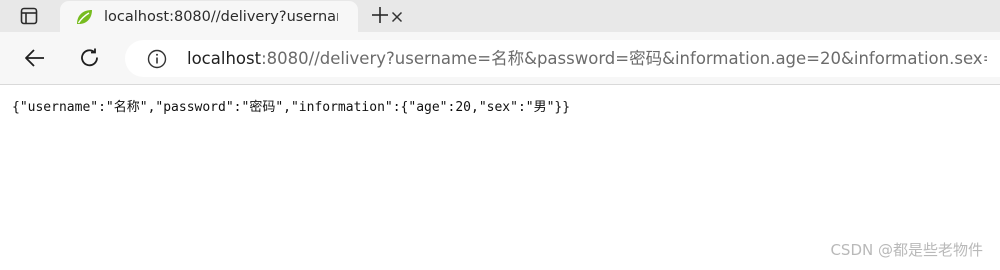 Image resolution: width=1000 pixels, height=270 pixels. I want to click on info-circle-icon, so click(157, 59).